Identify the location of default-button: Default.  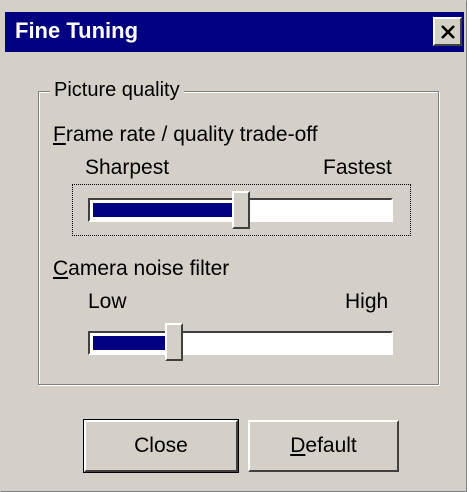
(323, 446).